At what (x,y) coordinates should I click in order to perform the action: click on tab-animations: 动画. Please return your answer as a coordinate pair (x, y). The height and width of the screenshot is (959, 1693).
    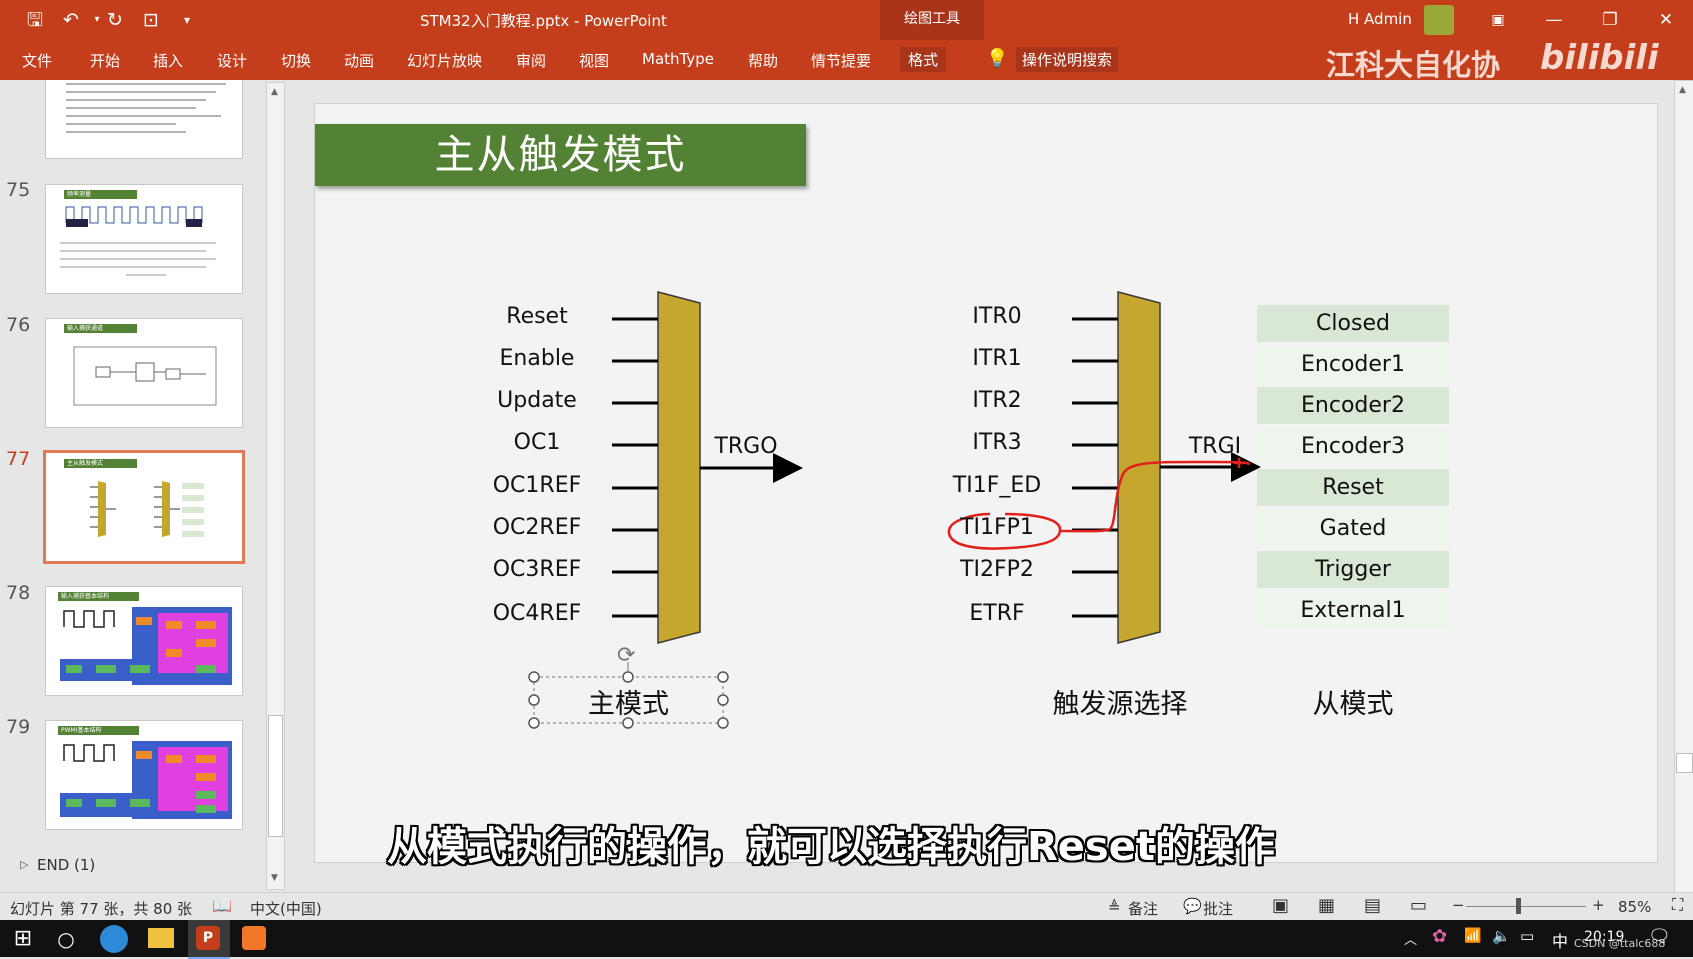
    Looking at the image, I should click on (359, 60).